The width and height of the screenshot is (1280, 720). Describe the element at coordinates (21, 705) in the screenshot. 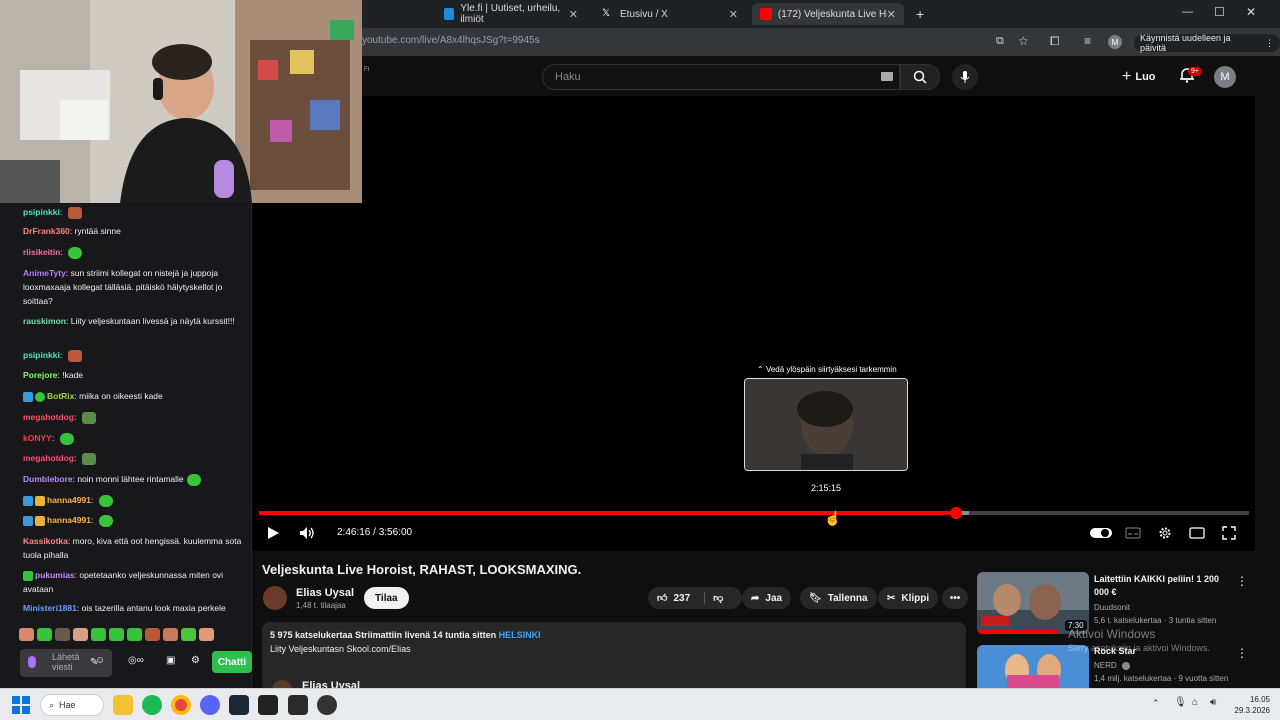

I see `windows-start-icon` at that location.